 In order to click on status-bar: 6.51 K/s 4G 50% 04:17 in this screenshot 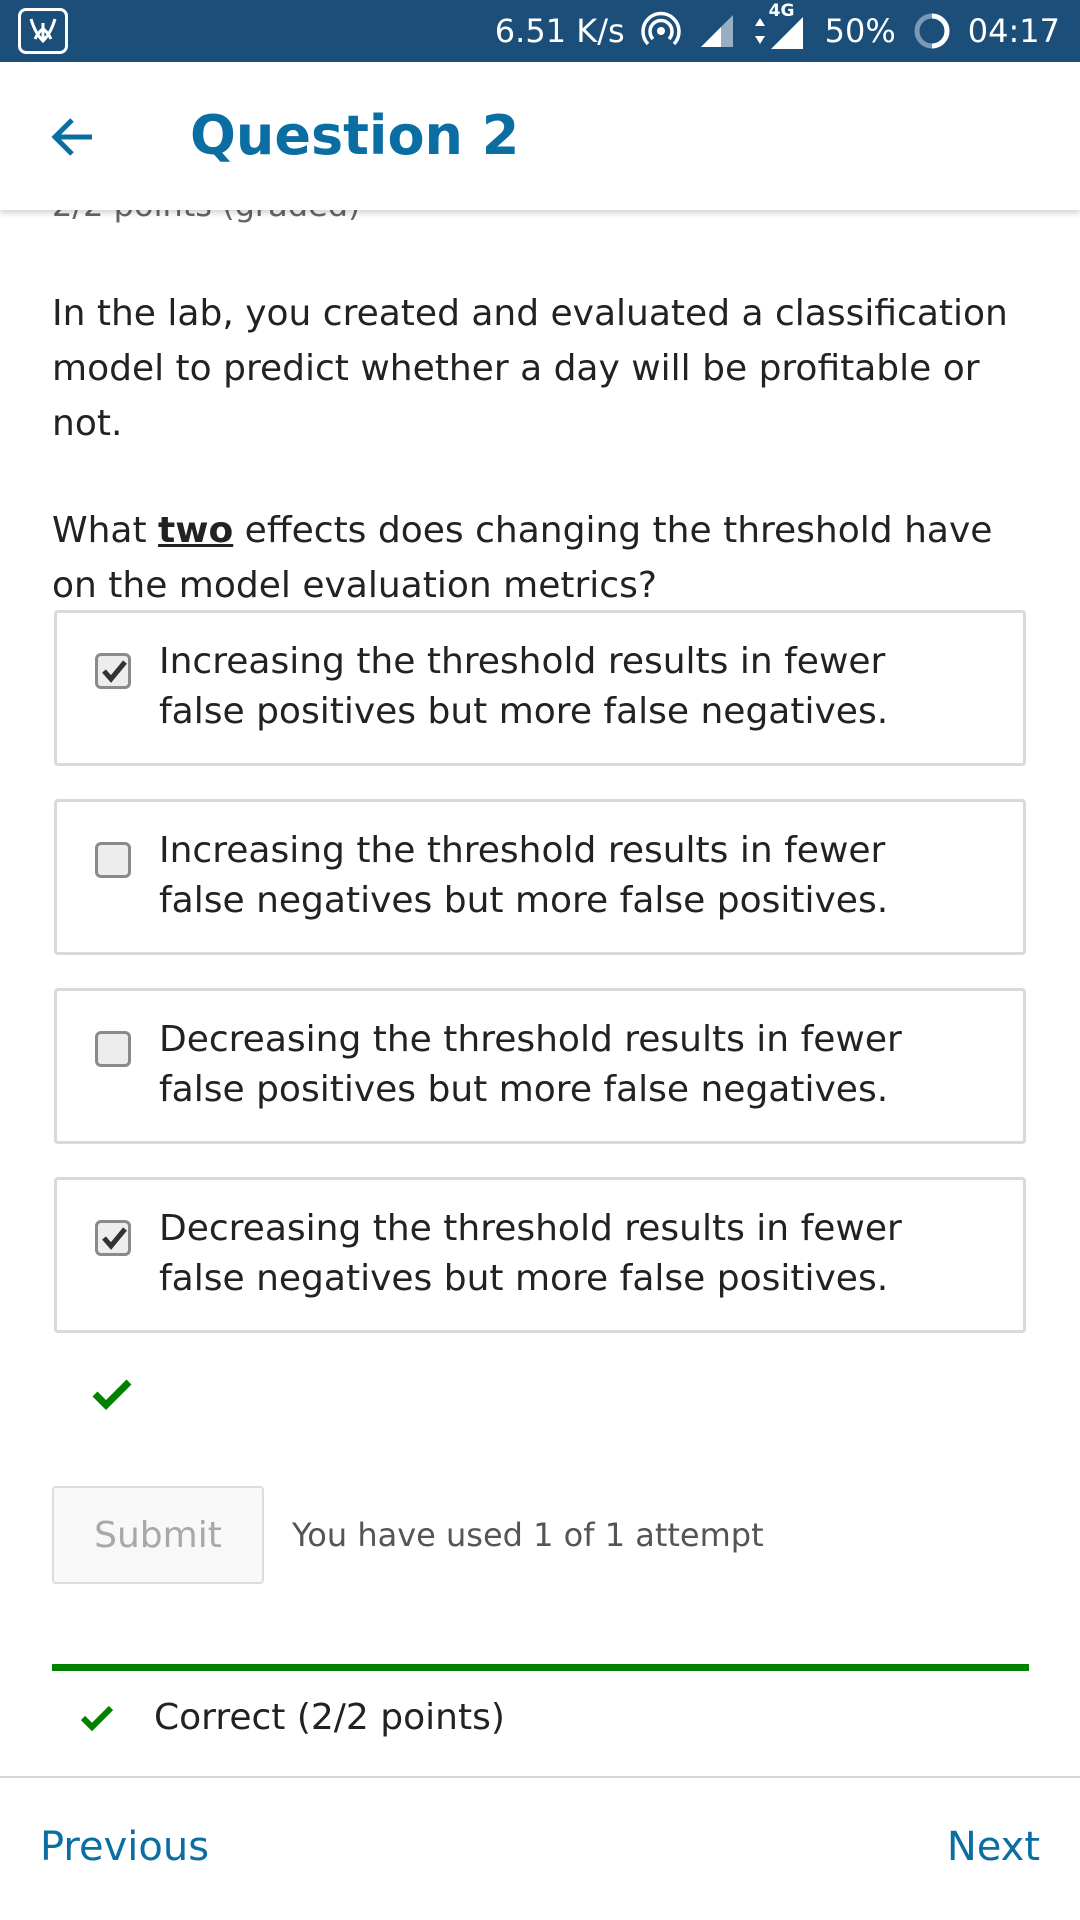, I will do `click(540, 31)`.